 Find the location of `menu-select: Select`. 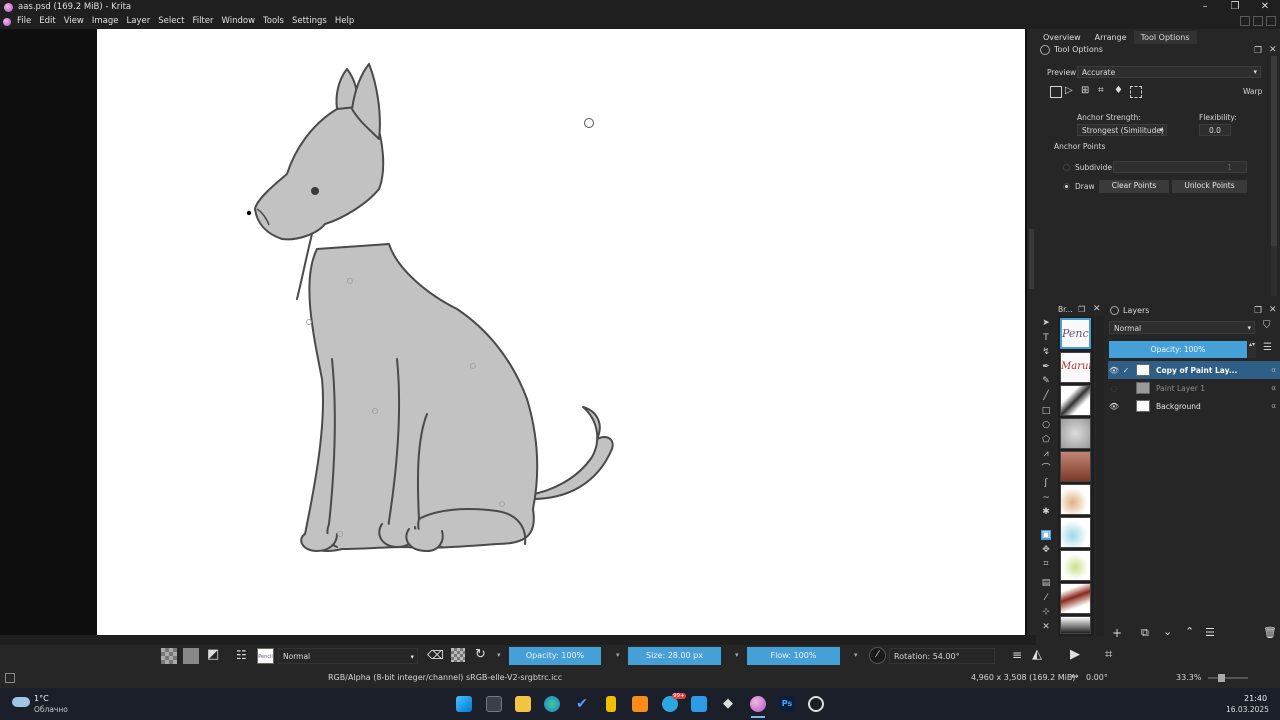

menu-select: Select is located at coordinates (171, 21).